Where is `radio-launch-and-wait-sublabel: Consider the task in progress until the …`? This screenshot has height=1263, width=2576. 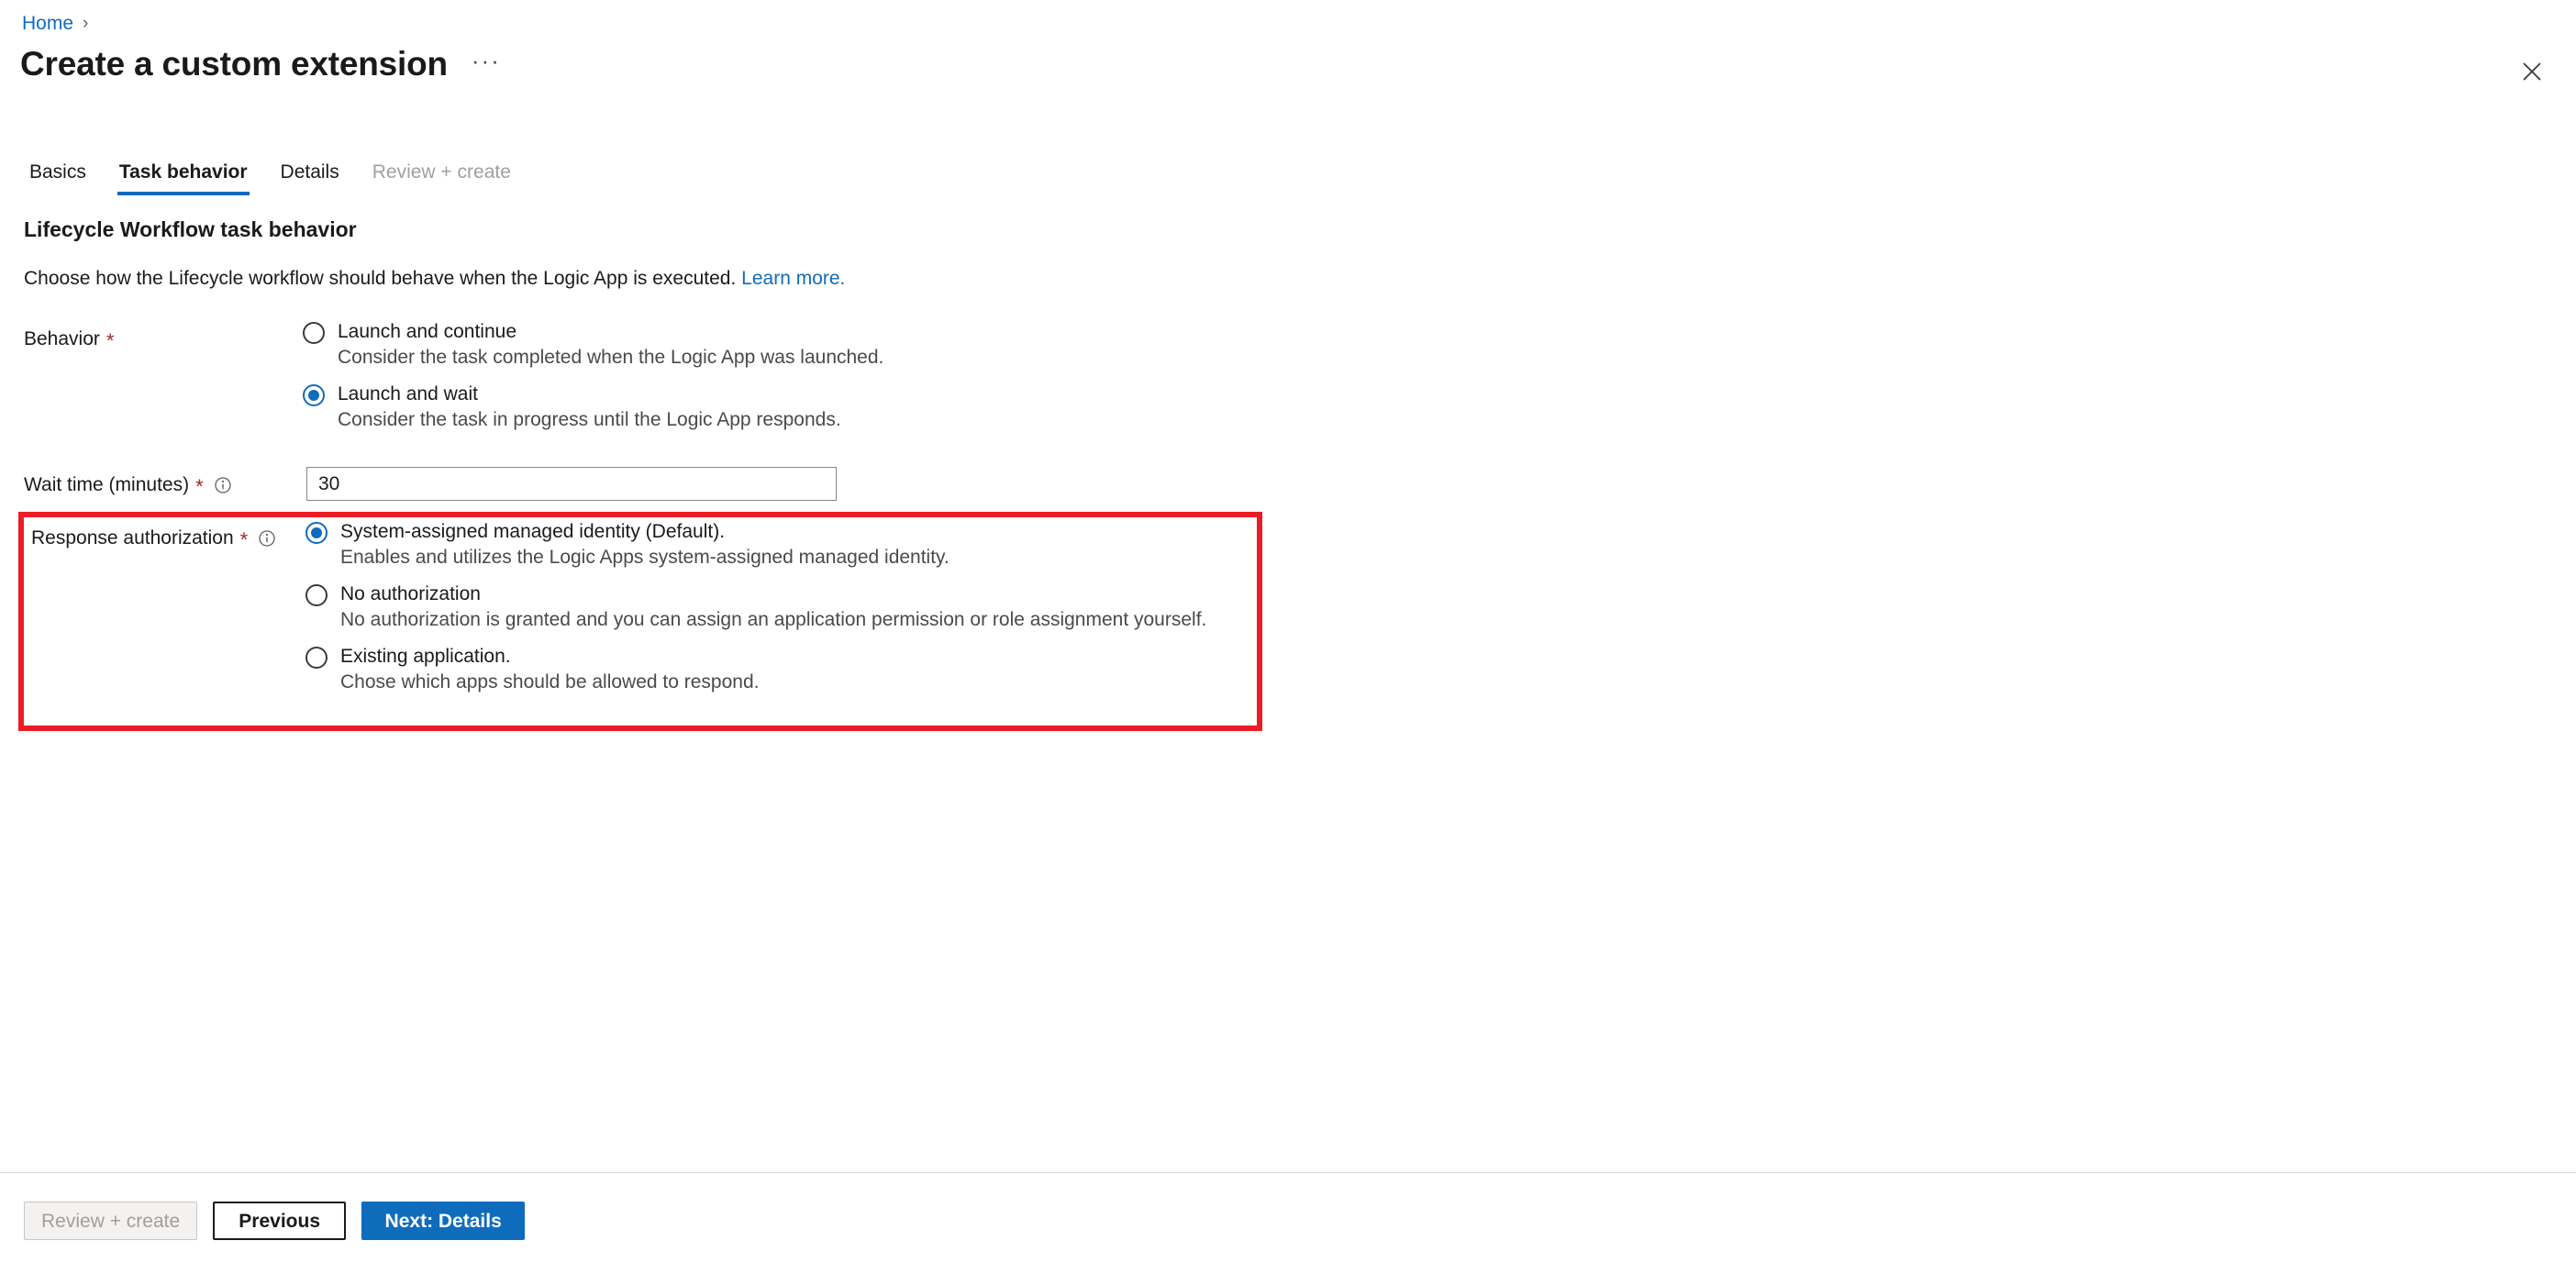
radio-launch-and-wait-sublabel: Consider the task in progress until the … is located at coordinates (589, 419).